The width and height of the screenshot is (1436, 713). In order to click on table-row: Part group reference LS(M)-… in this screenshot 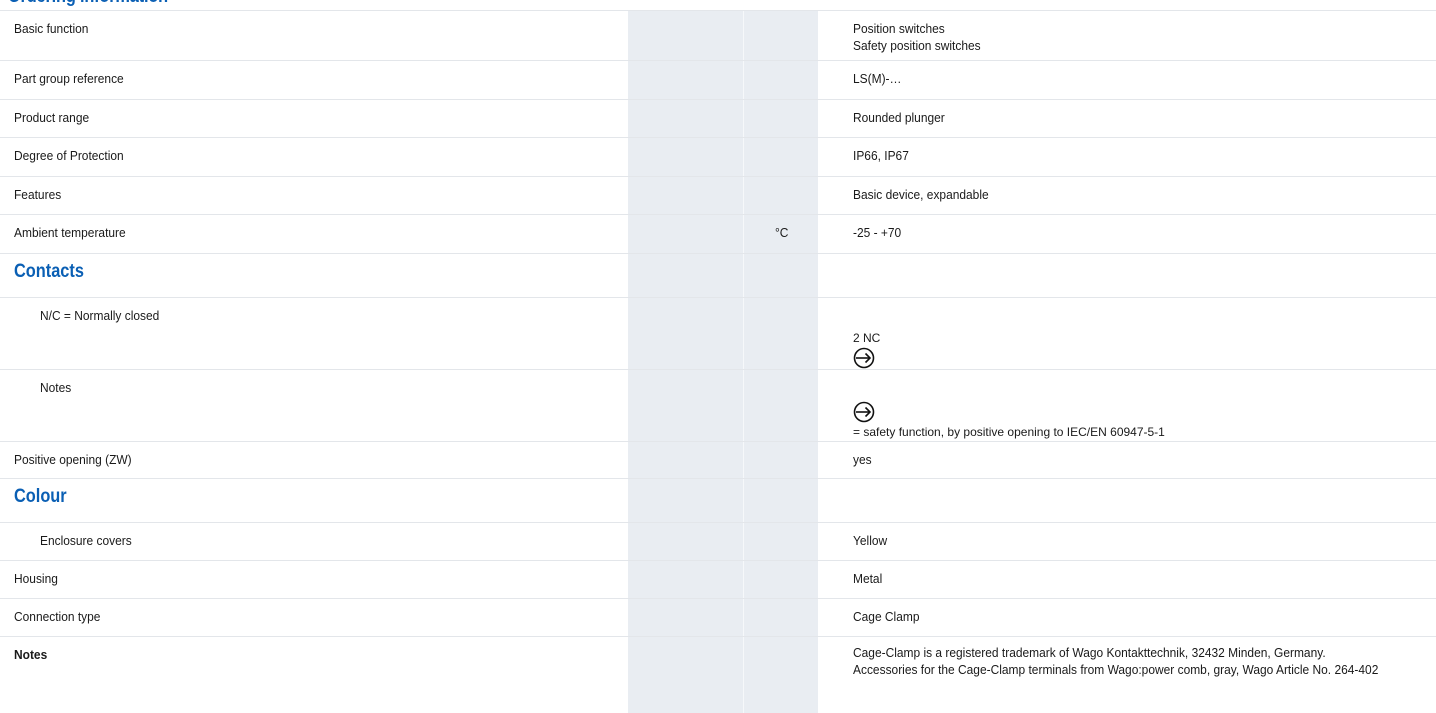, I will do `click(718, 80)`.